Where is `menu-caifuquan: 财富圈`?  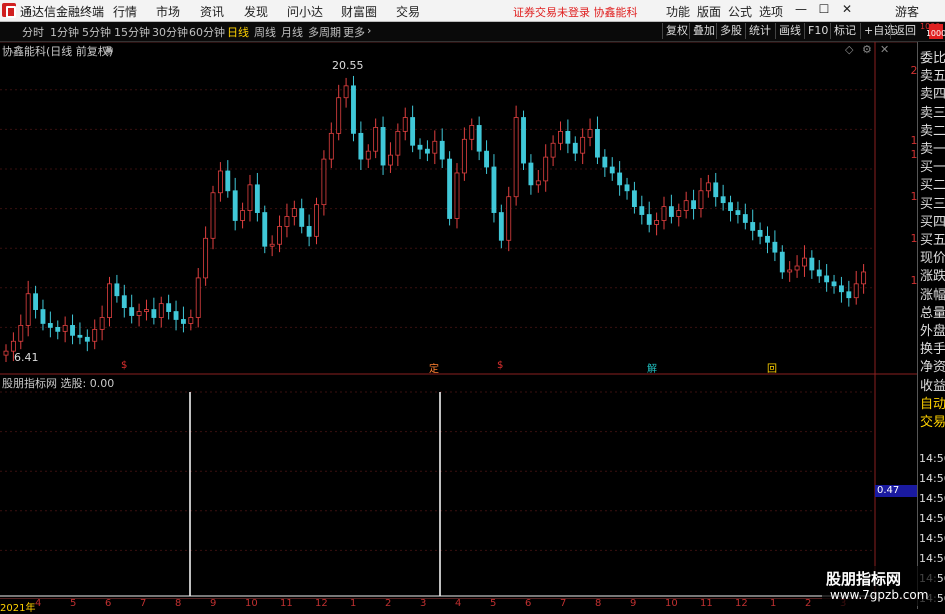 menu-caifuquan: 财富圈 is located at coordinates (359, 11).